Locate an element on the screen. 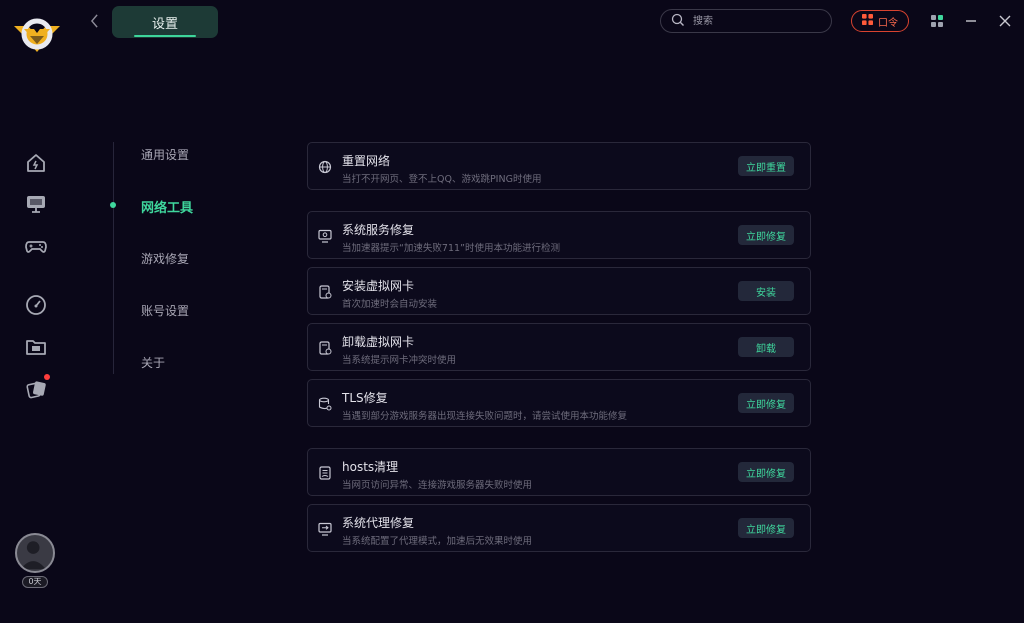  tool-title: 安装虚拟网卡 is located at coordinates (378, 286).